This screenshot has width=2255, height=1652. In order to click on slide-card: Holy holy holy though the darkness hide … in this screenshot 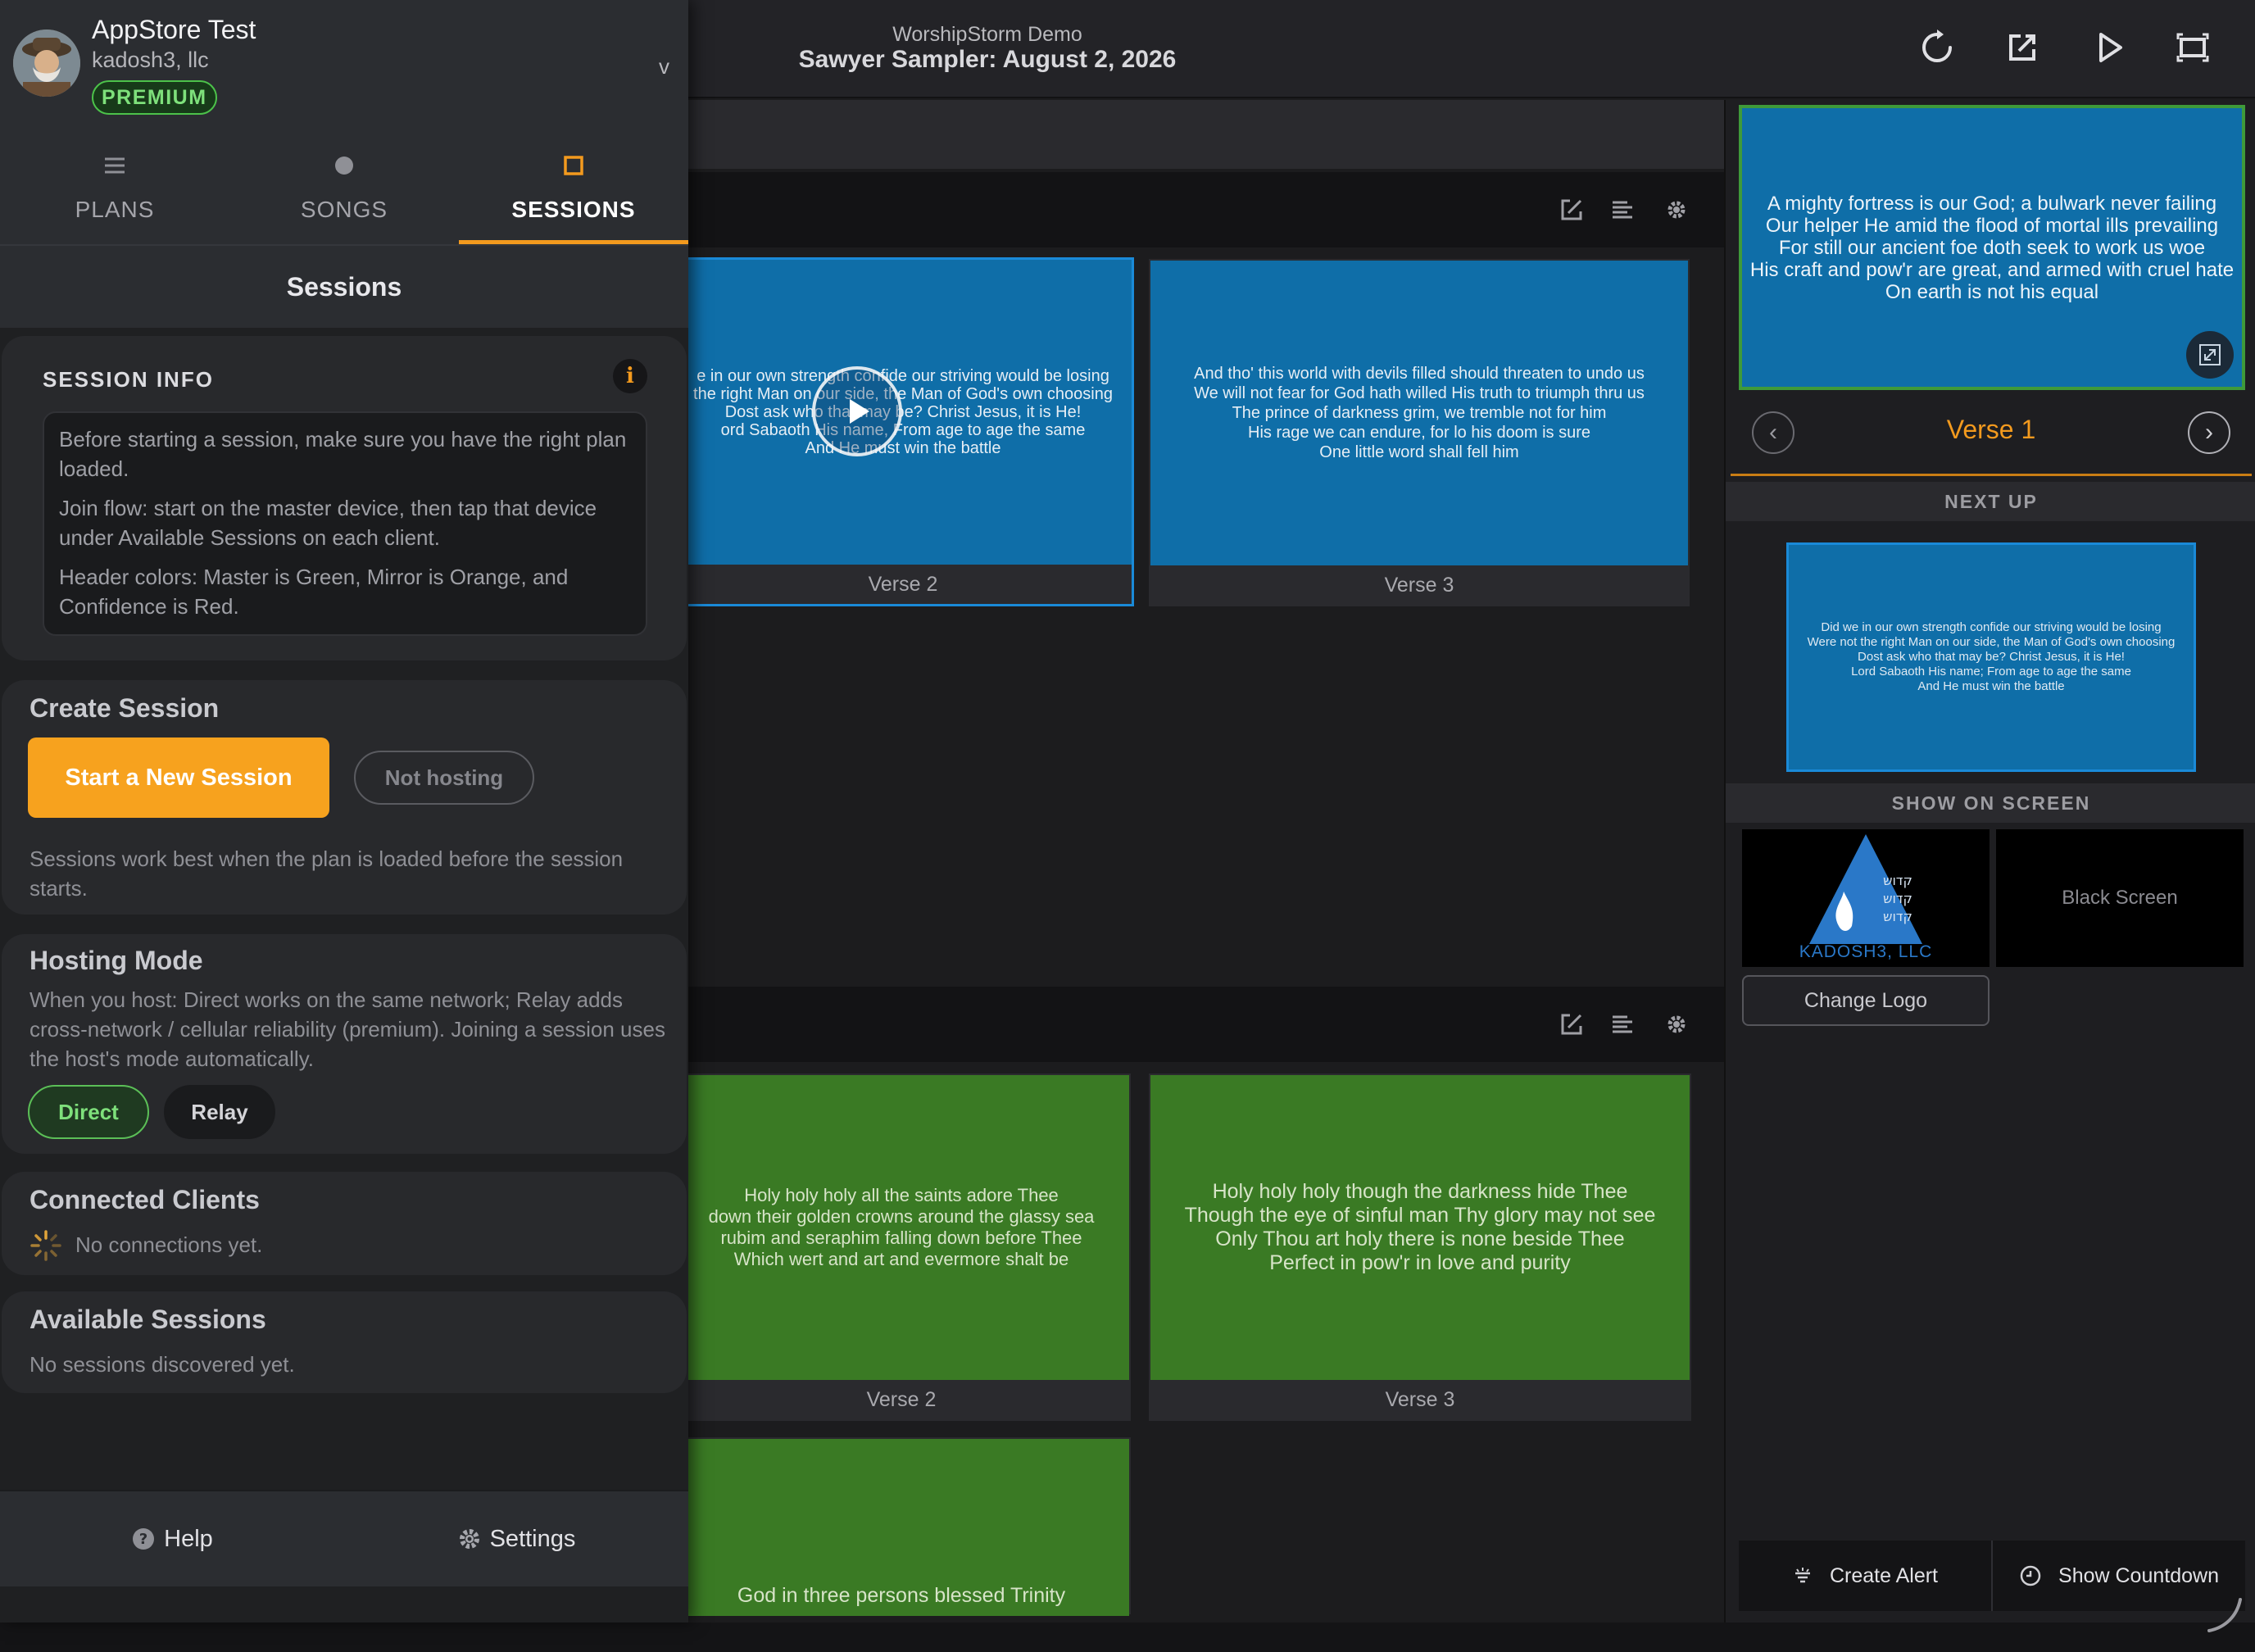, I will do `click(1420, 1247)`.